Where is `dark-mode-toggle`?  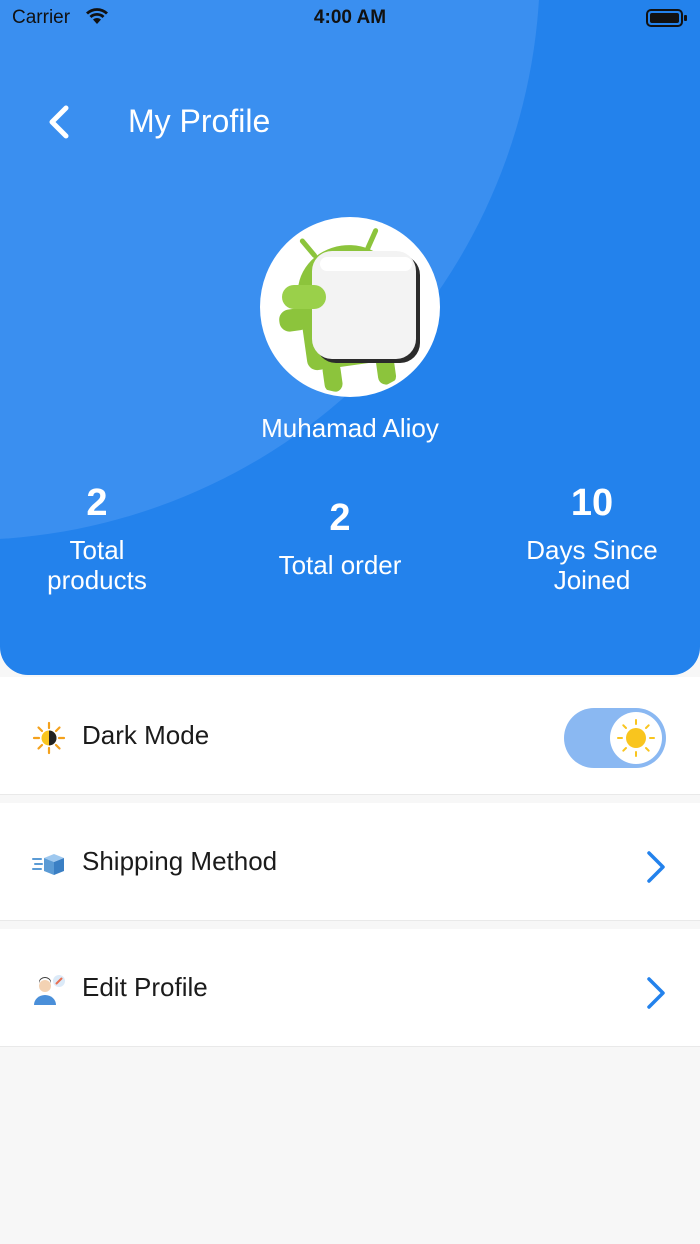
dark-mode-toggle is located at coordinates (615, 738).